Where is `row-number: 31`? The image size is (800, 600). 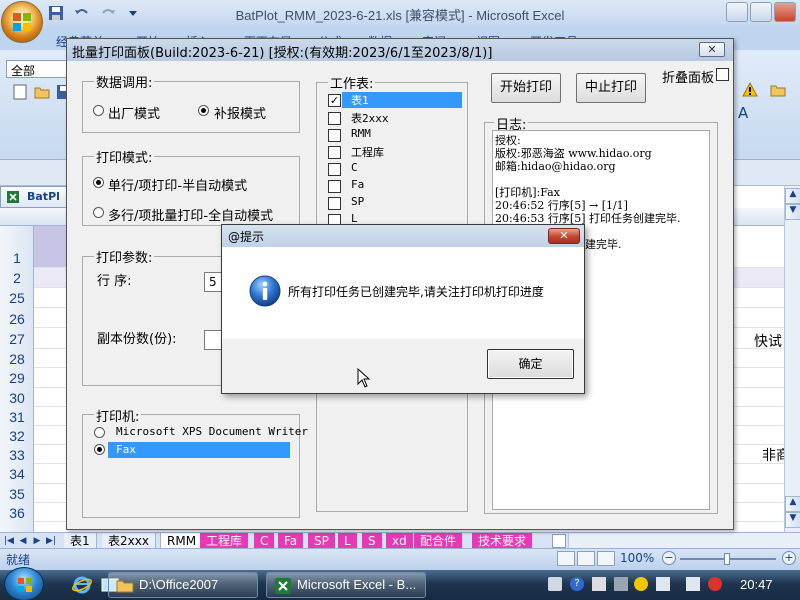 row-number: 31 is located at coordinates (17, 417).